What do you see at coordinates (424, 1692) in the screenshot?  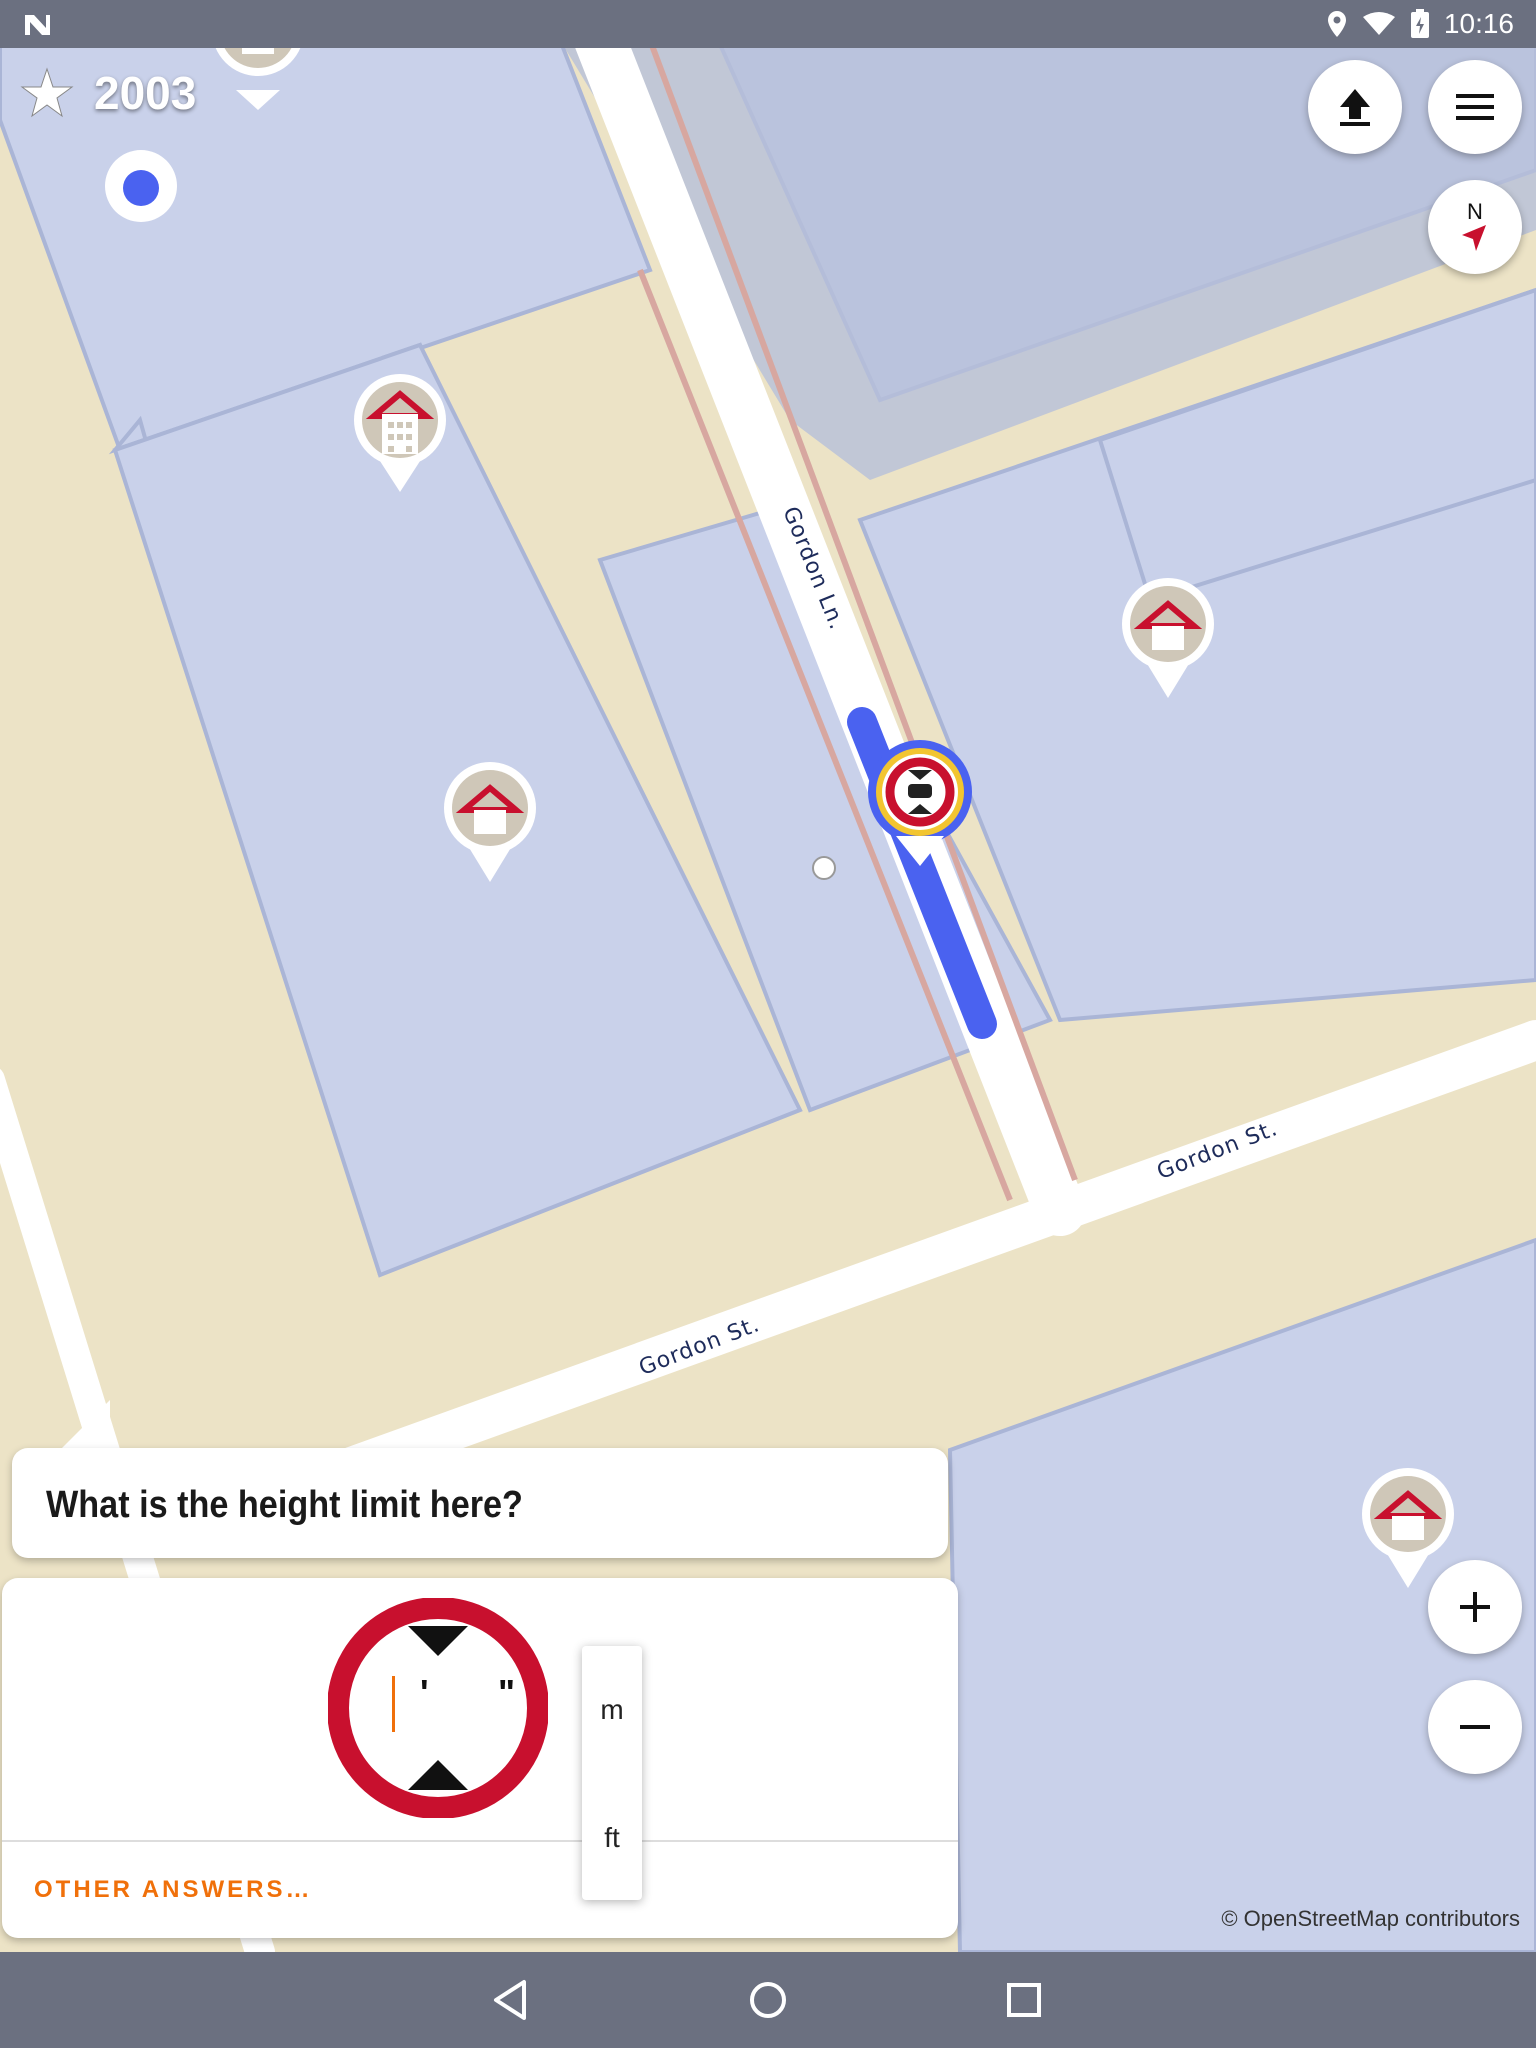 I see `feet-mark: '` at bounding box center [424, 1692].